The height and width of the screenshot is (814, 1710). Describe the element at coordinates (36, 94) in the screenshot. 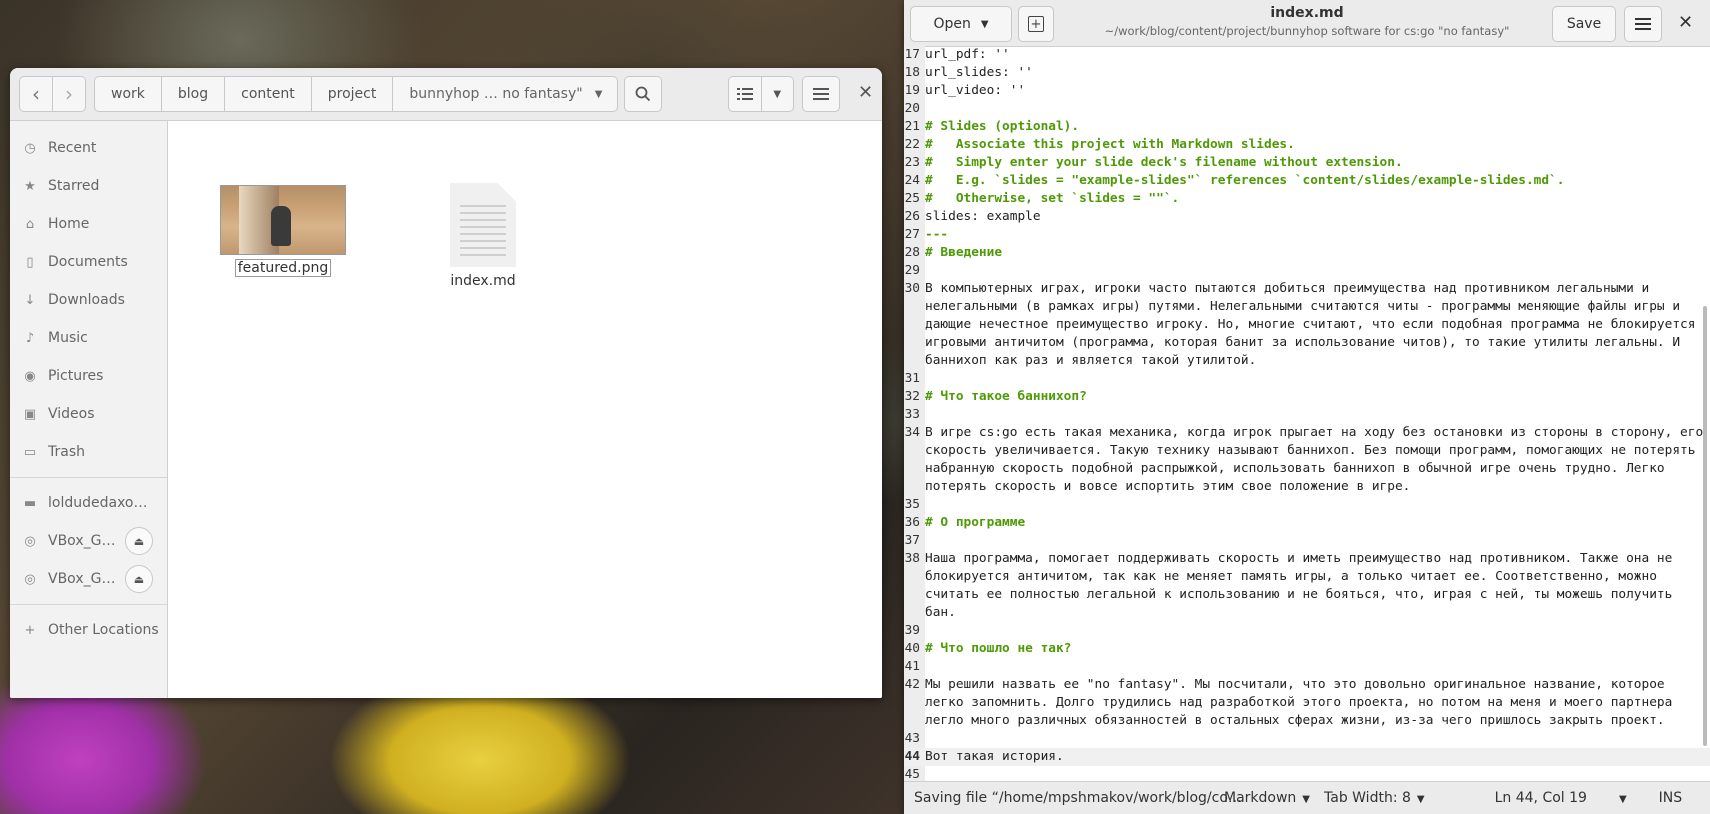

I see `back-button: ‹` at that location.